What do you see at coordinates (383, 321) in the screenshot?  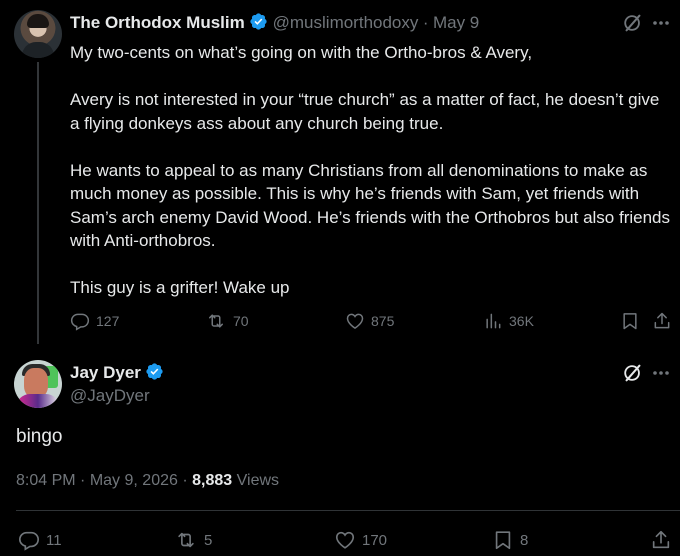 I see `tweet1-like-count: 875` at bounding box center [383, 321].